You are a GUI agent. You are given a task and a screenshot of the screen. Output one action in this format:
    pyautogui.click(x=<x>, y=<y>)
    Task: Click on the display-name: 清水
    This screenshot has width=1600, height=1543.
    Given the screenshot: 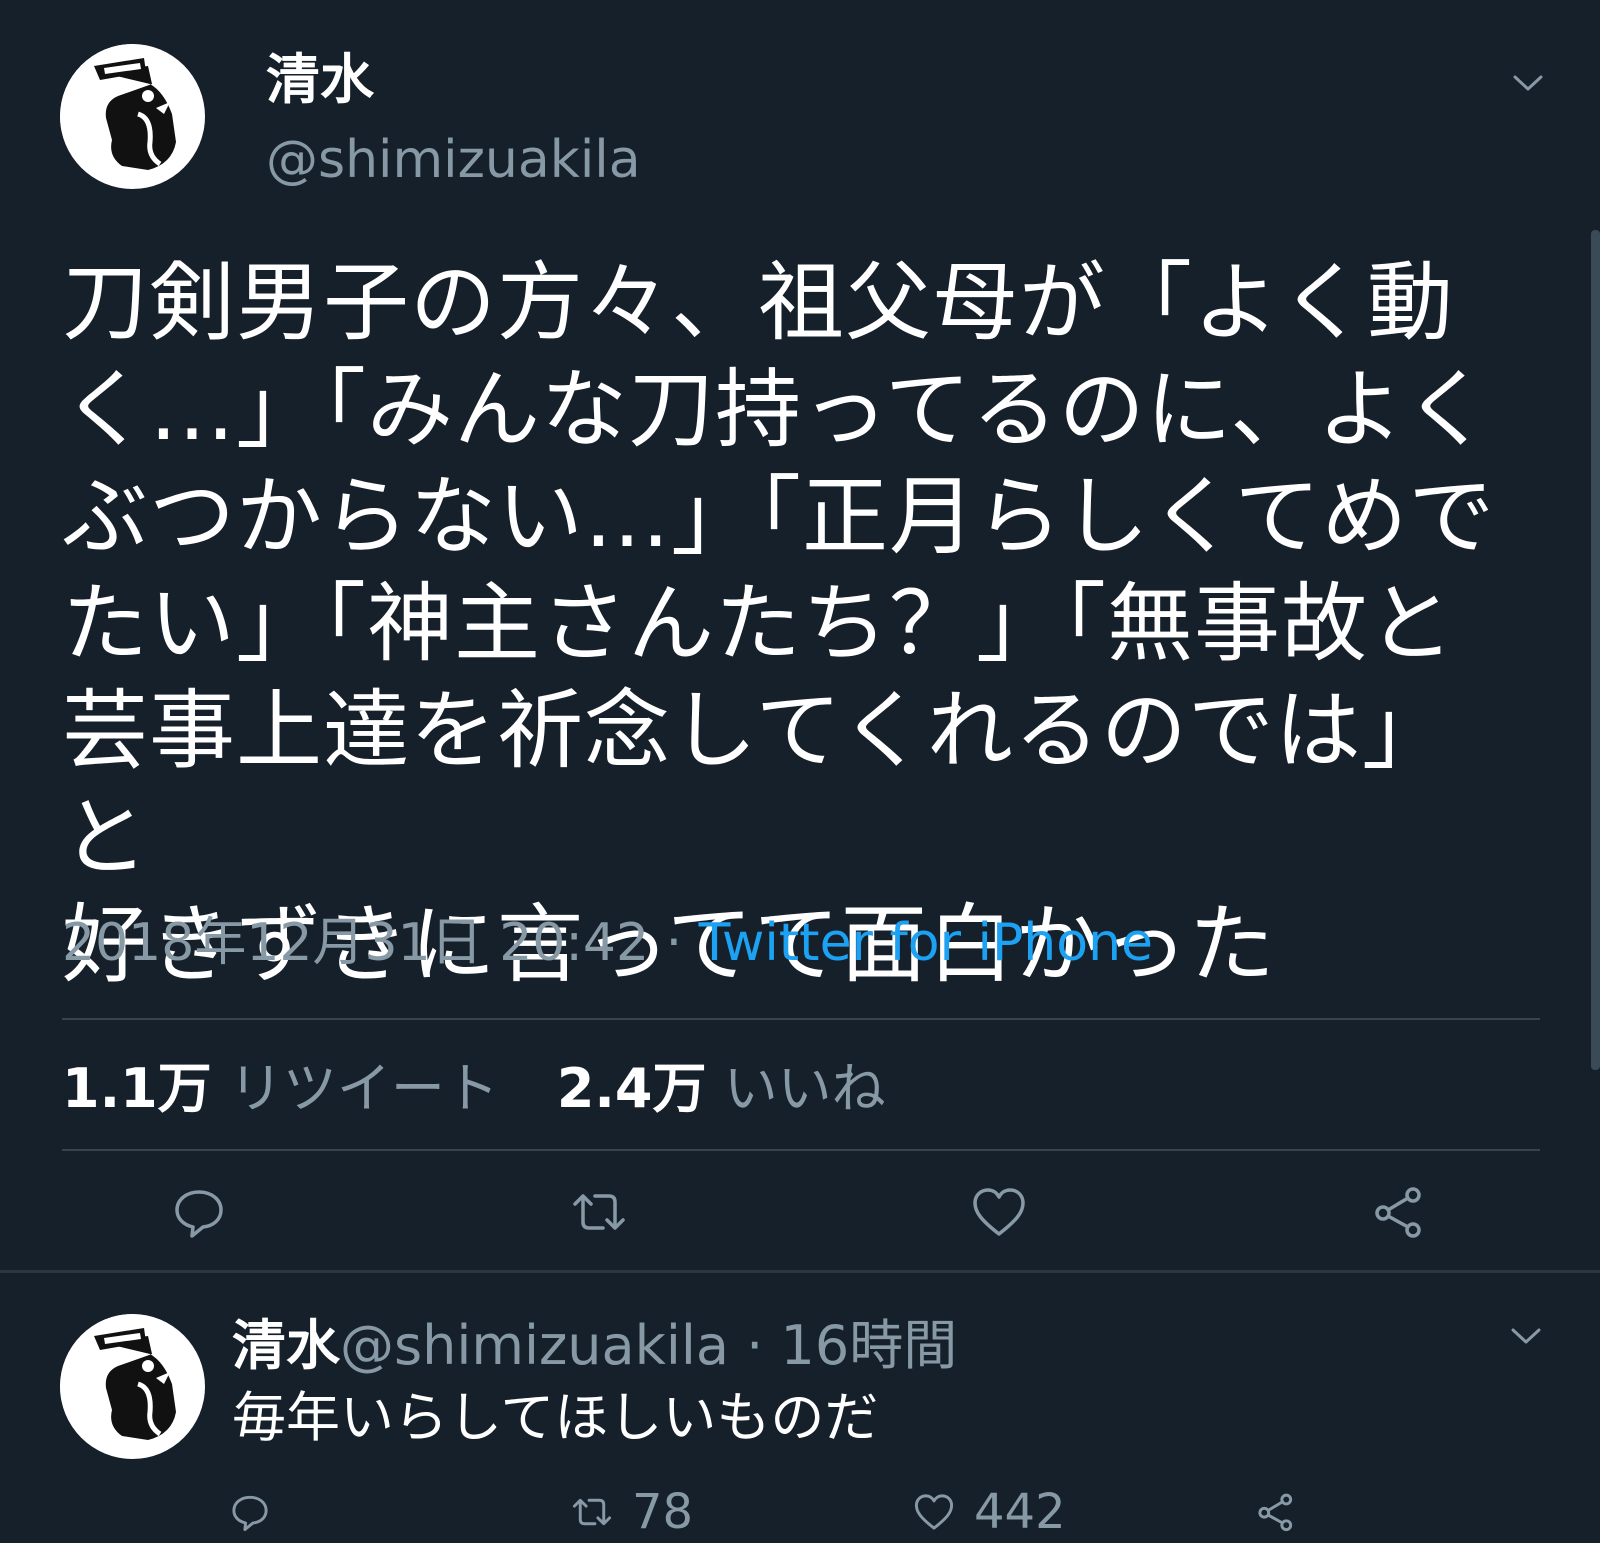 What is the action you would take?
    pyautogui.click(x=320, y=80)
    